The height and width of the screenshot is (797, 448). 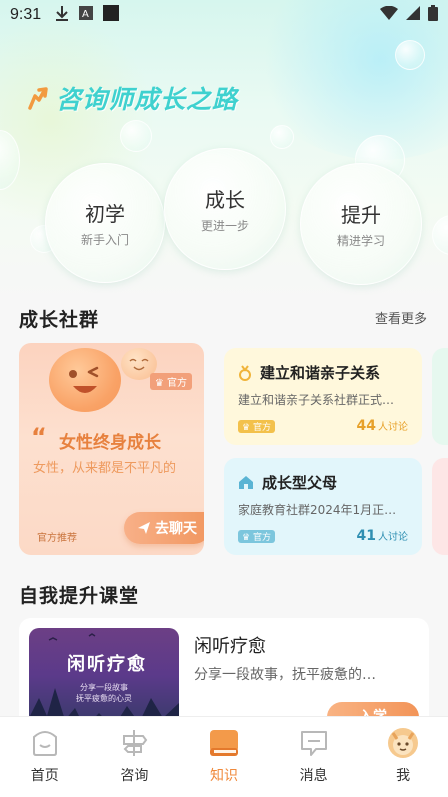 What do you see at coordinates (104, 698) in the screenshot?
I see `course-thumb-line: 抚平疲惫的心灵` at bounding box center [104, 698].